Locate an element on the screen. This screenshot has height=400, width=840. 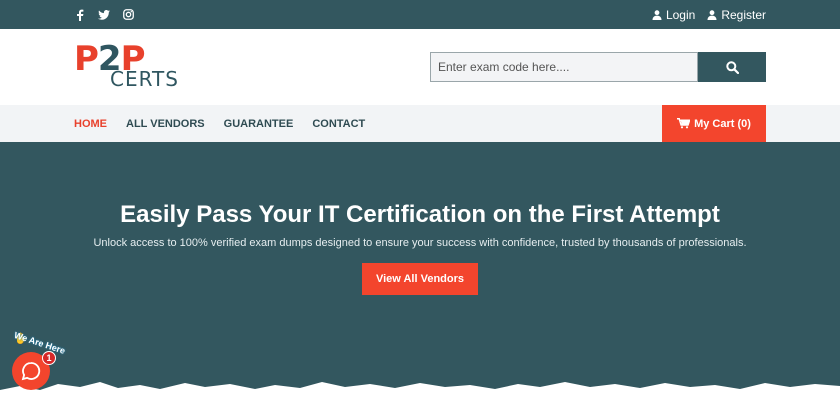
shopping-cart-icon is located at coordinates (684, 123).